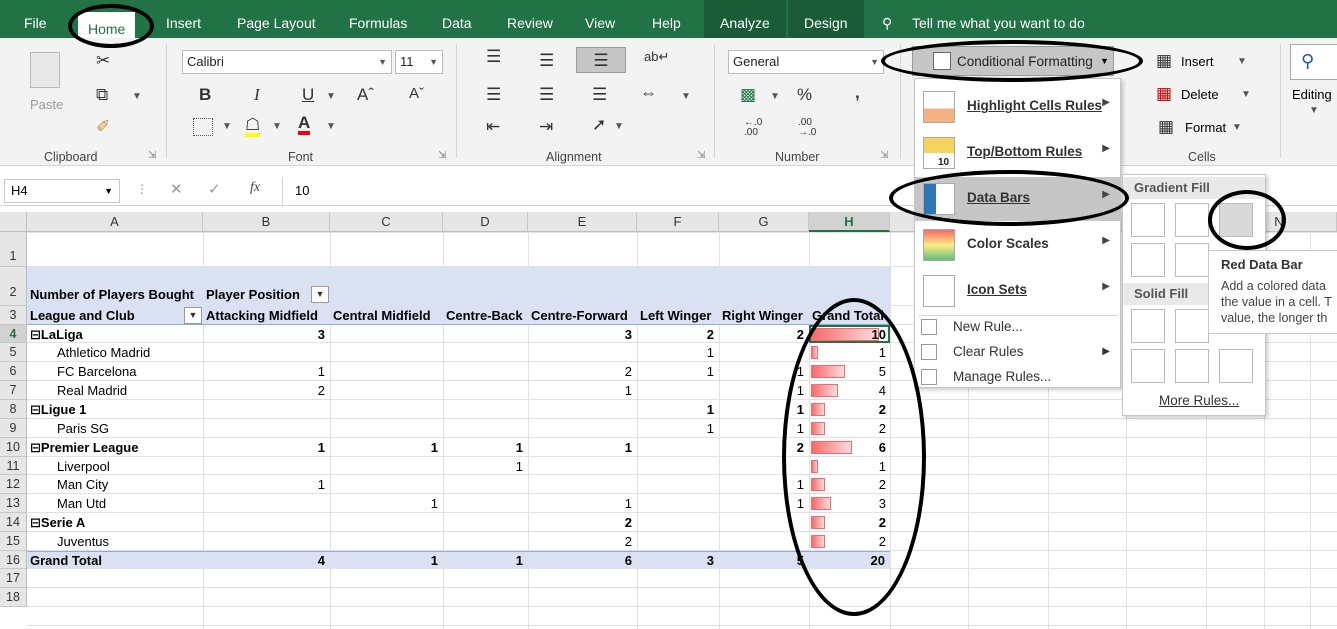 The width and height of the screenshot is (1337, 629). What do you see at coordinates (13, 466) in the screenshot?
I see `row-header-11: 11` at bounding box center [13, 466].